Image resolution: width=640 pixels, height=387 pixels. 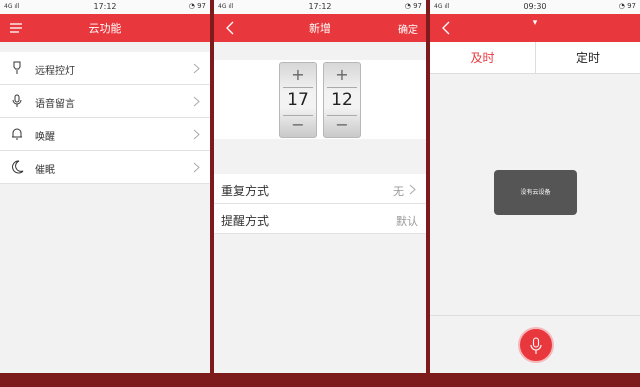 What do you see at coordinates (320, 99) in the screenshot?
I see `time-picker: + 17 − + 12 −` at bounding box center [320, 99].